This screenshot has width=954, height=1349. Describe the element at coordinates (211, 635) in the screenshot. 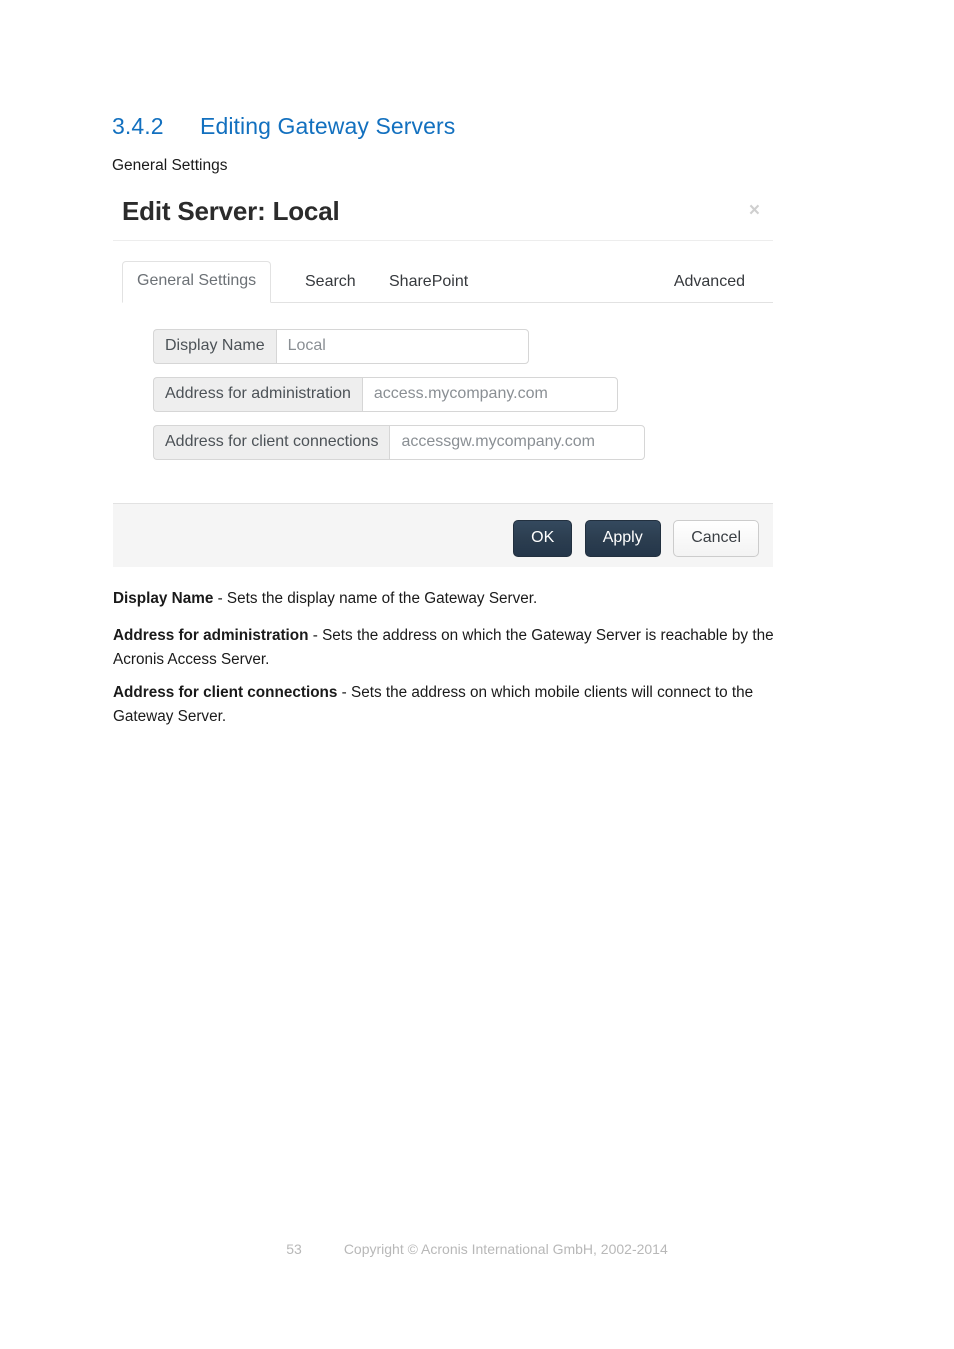

I see `description-term: Address for administration` at that location.